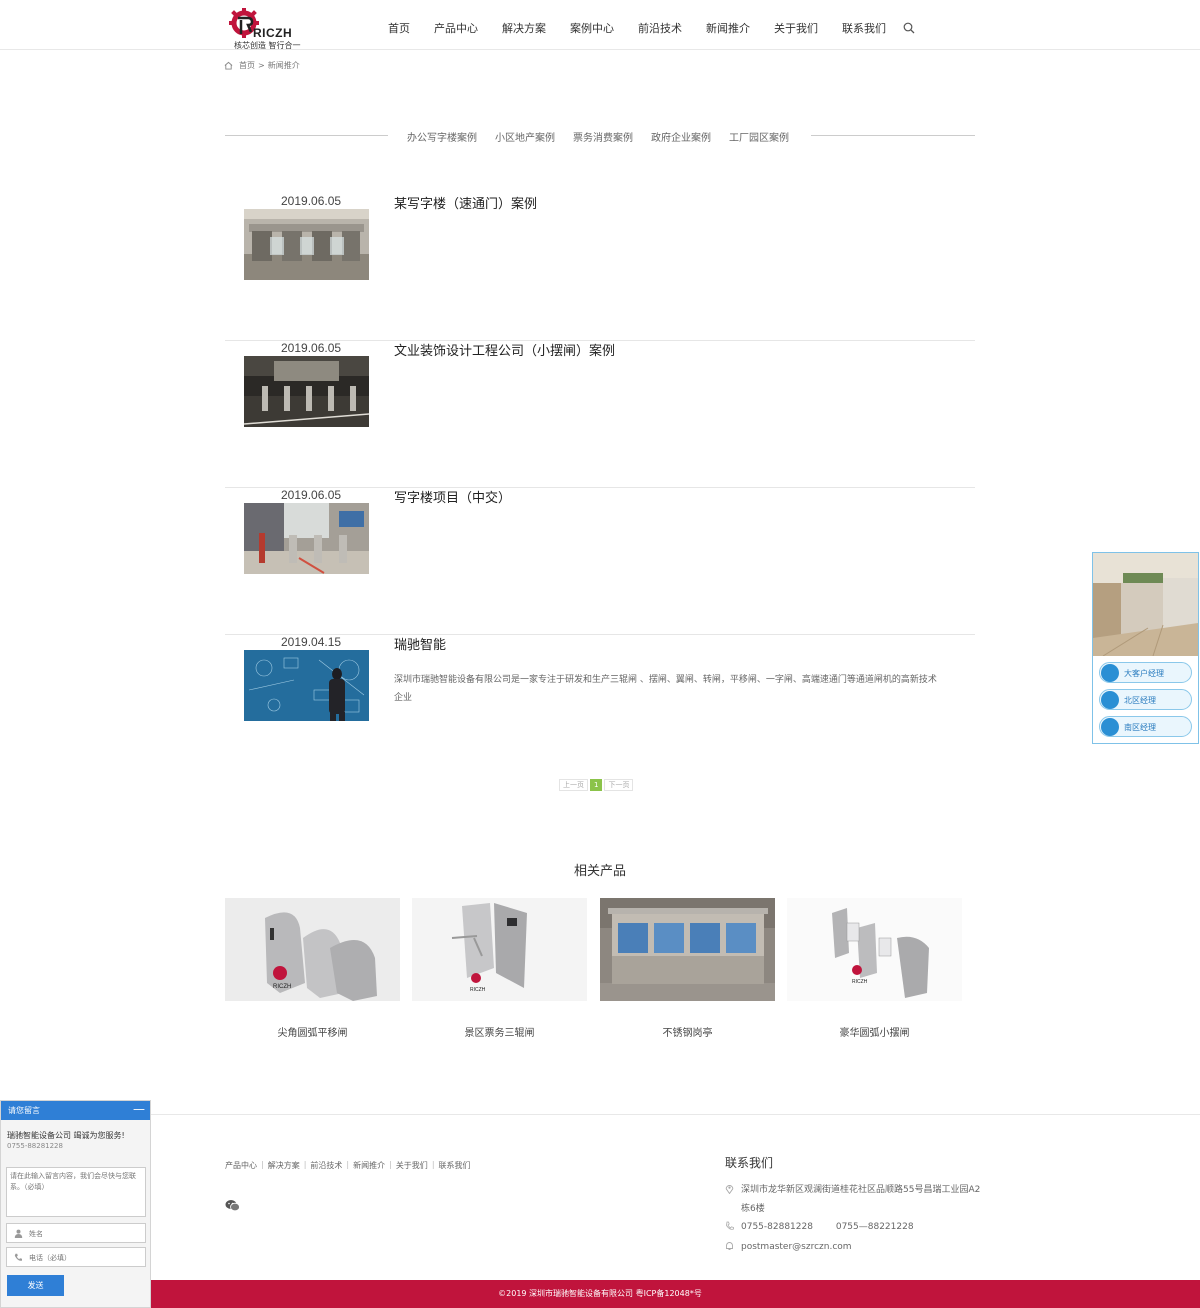  I want to click on product-card: RICZH 尖角圆弧平移闸, so click(312, 973).